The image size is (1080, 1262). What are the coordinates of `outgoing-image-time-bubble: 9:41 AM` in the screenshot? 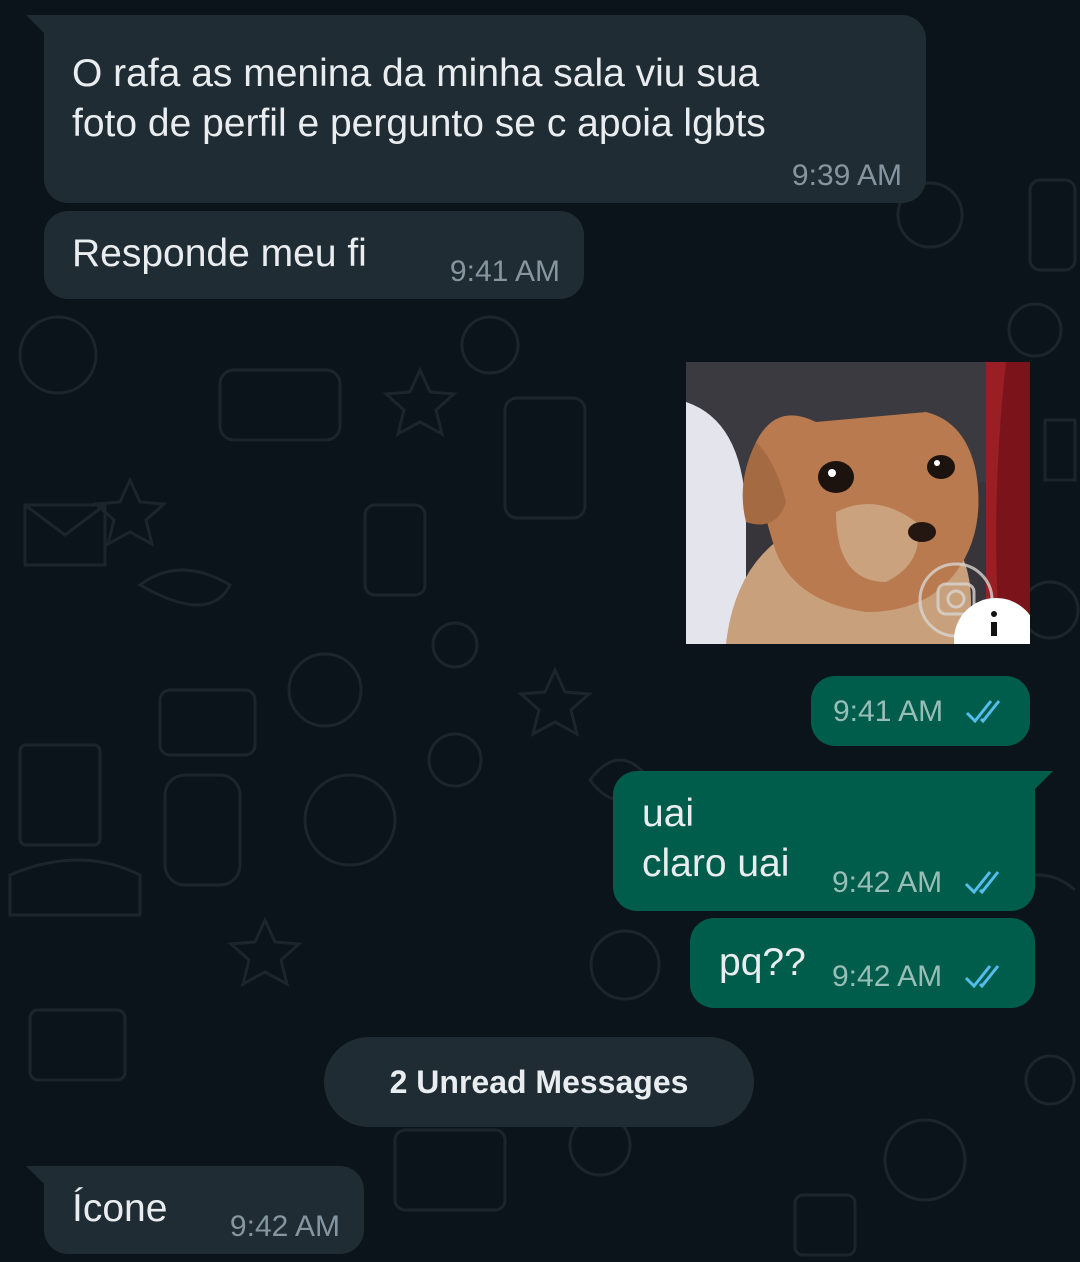 It's located at (920, 711).